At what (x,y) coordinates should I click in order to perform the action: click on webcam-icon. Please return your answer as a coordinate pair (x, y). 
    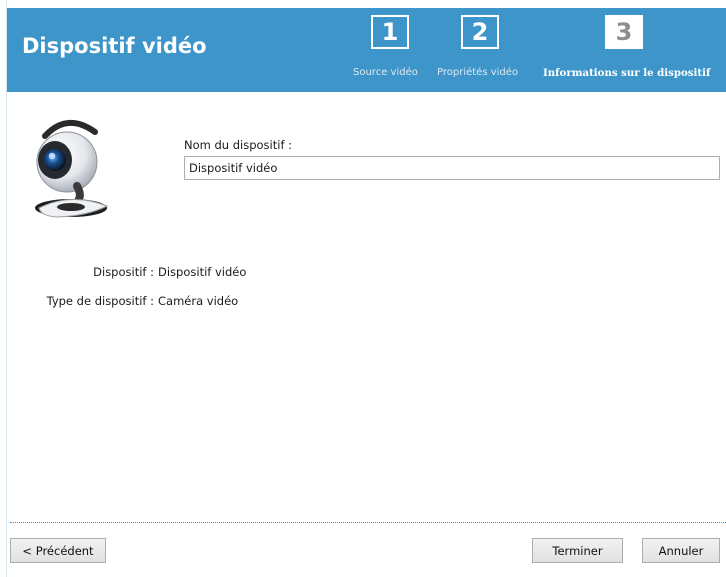
    Looking at the image, I should click on (72, 169).